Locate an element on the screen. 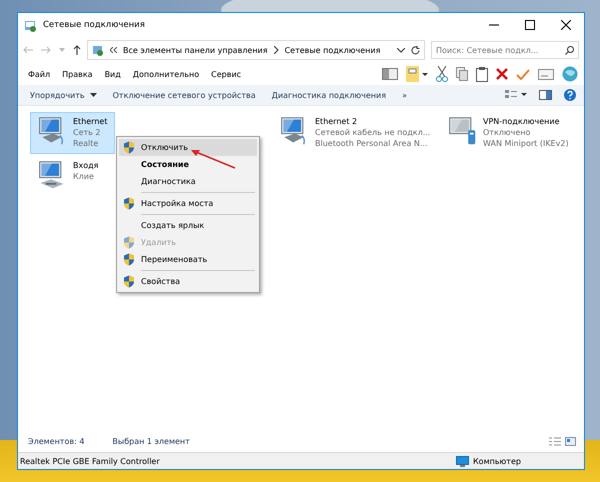 The height and width of the screenshot is (482, 600). adapter-name: Realte is located at coordinates (86, 143).